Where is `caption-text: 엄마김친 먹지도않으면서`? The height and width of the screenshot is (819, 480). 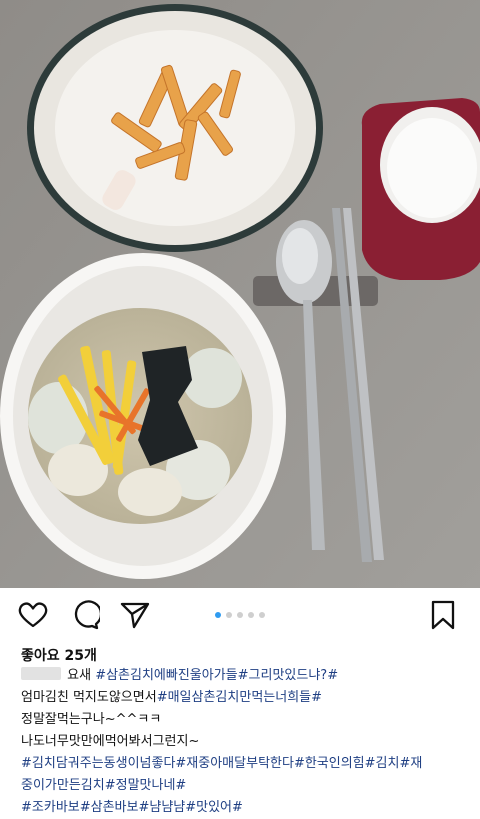 caption-text: 엄마김친 먹지도않으면서 is located at coordinates (89, 697).